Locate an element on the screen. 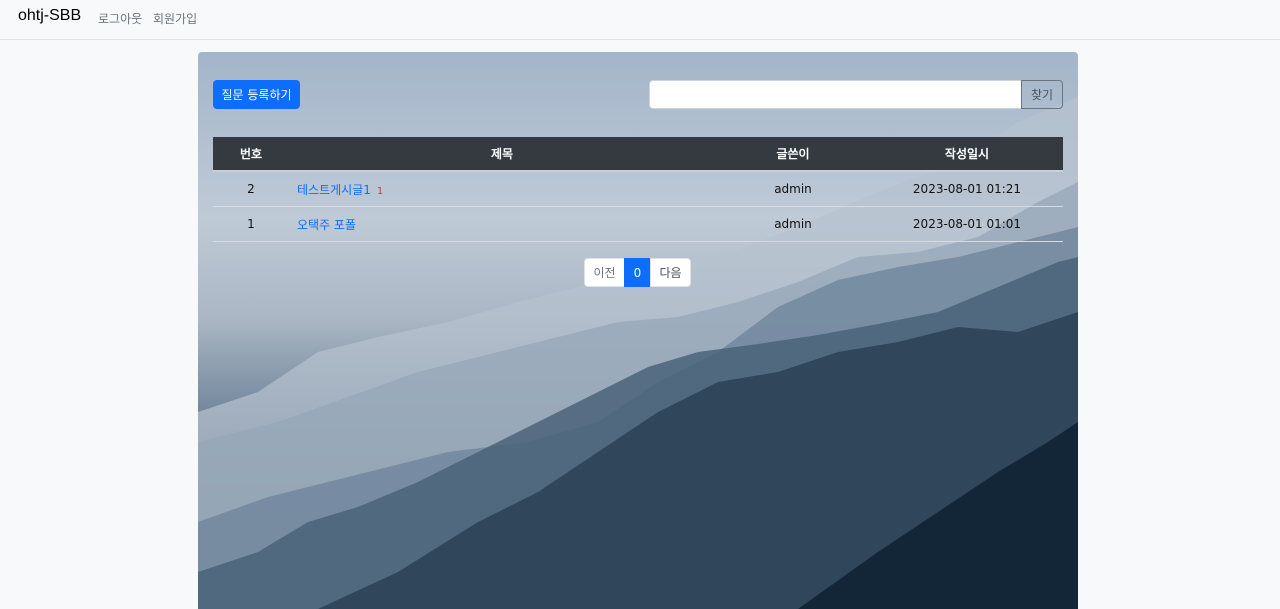 This screenshot has height=609, width=1280. table-row: 2 테스트게시글1 1 admin 2023-08-01 01:21 is located at coordinates (638, 189).